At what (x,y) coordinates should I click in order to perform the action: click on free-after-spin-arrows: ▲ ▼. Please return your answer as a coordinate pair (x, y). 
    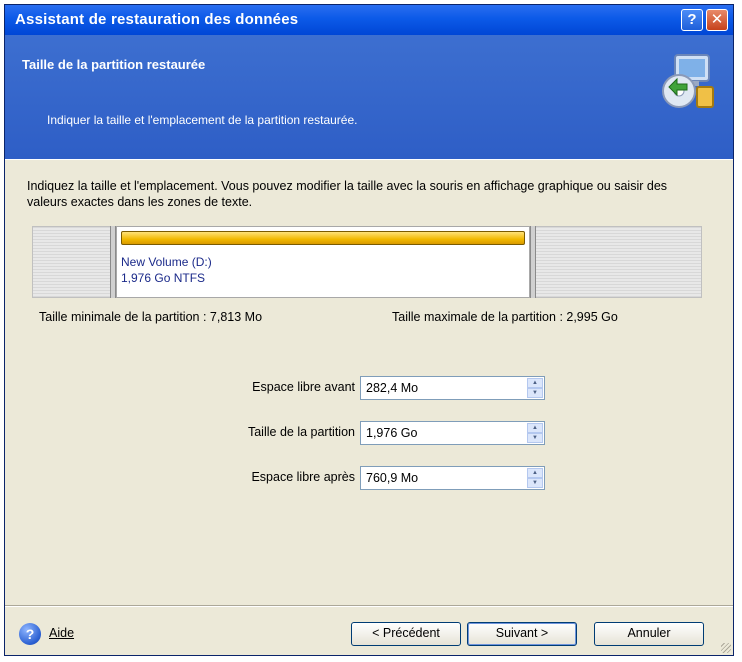
    Looking at the image, I should click on (535, 478).